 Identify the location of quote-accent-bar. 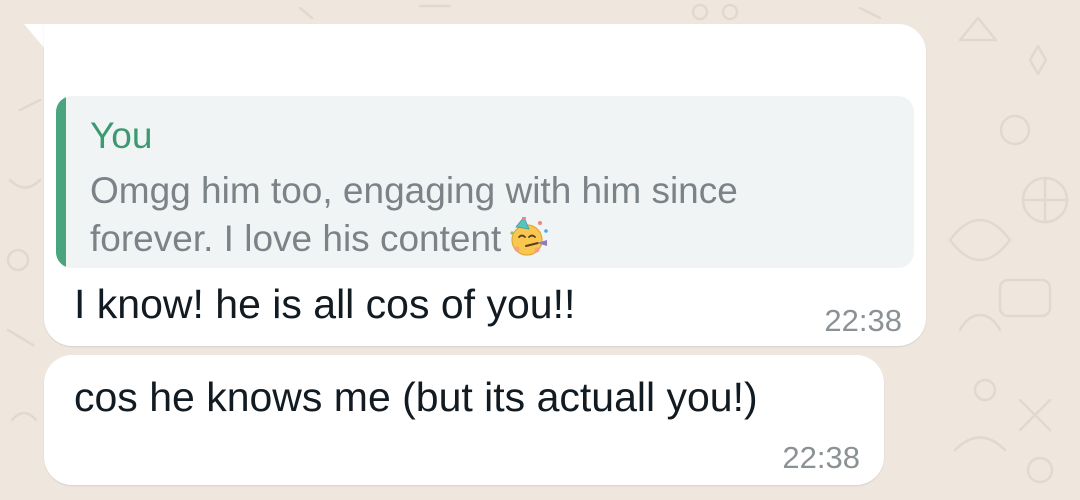
(61, 182).